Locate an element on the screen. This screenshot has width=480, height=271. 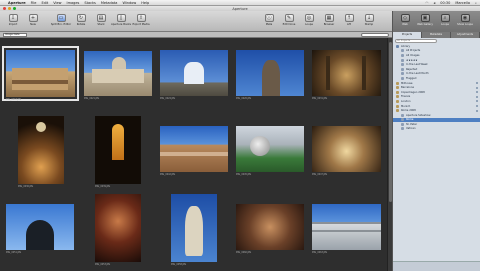
lift-icon: ↑ is located at coordinates (349, 18).